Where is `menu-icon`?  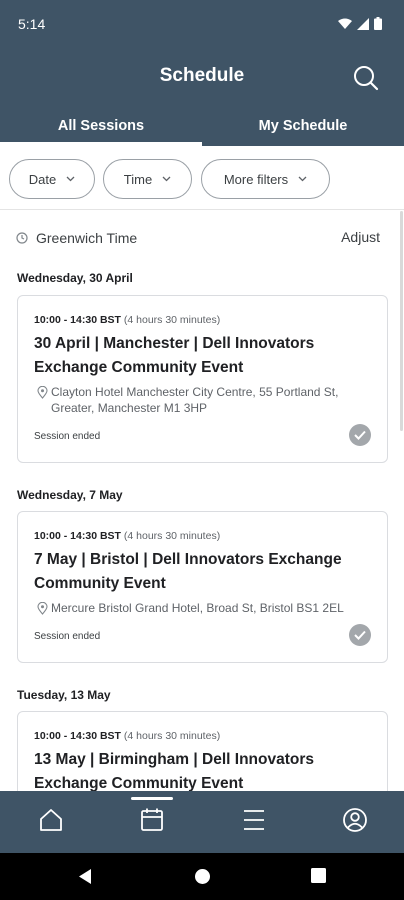 menu-icon is located at coordinates (254, 820).